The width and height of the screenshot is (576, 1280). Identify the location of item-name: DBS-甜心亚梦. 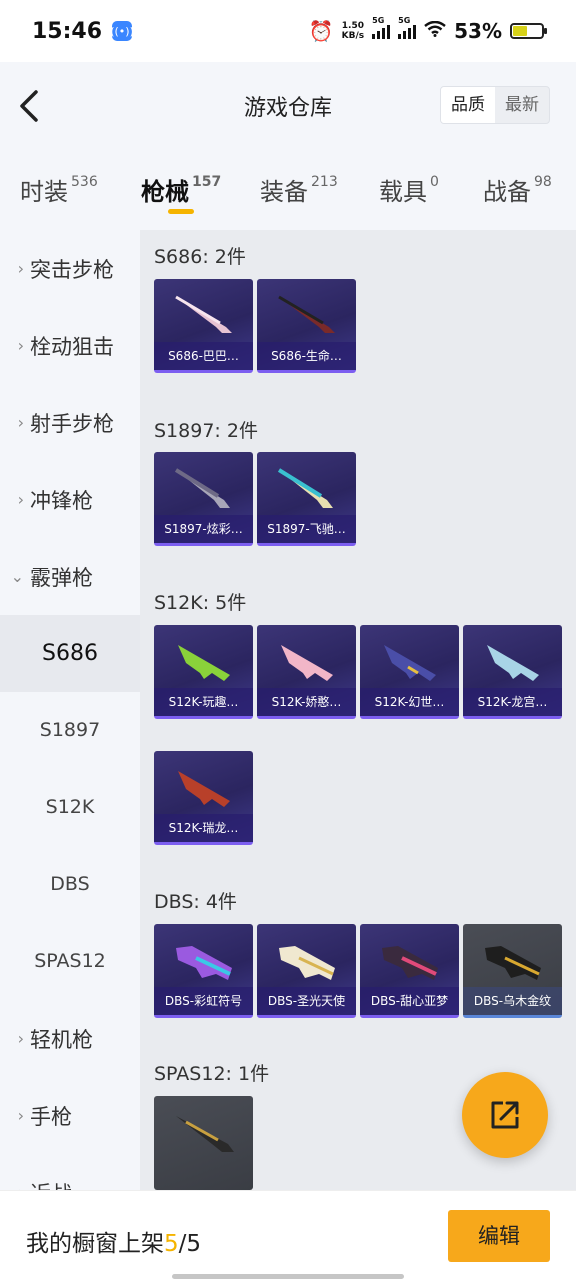
(409, 1001).